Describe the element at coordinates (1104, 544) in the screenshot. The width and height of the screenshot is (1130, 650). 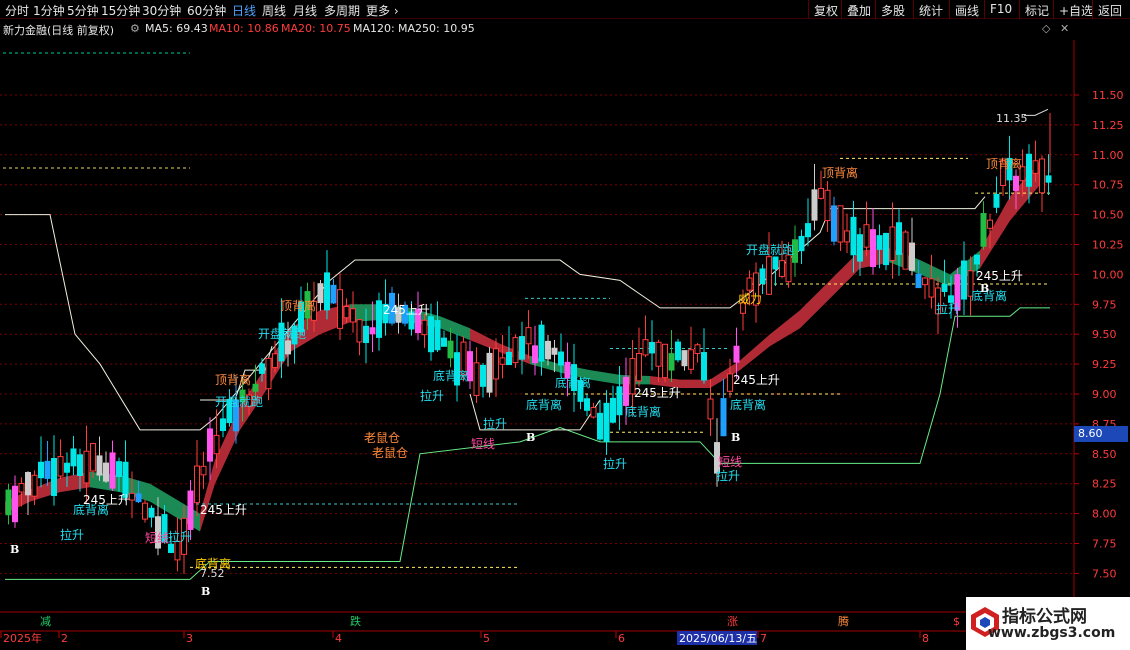
I see `price-tick-label: 7.75` at that location.